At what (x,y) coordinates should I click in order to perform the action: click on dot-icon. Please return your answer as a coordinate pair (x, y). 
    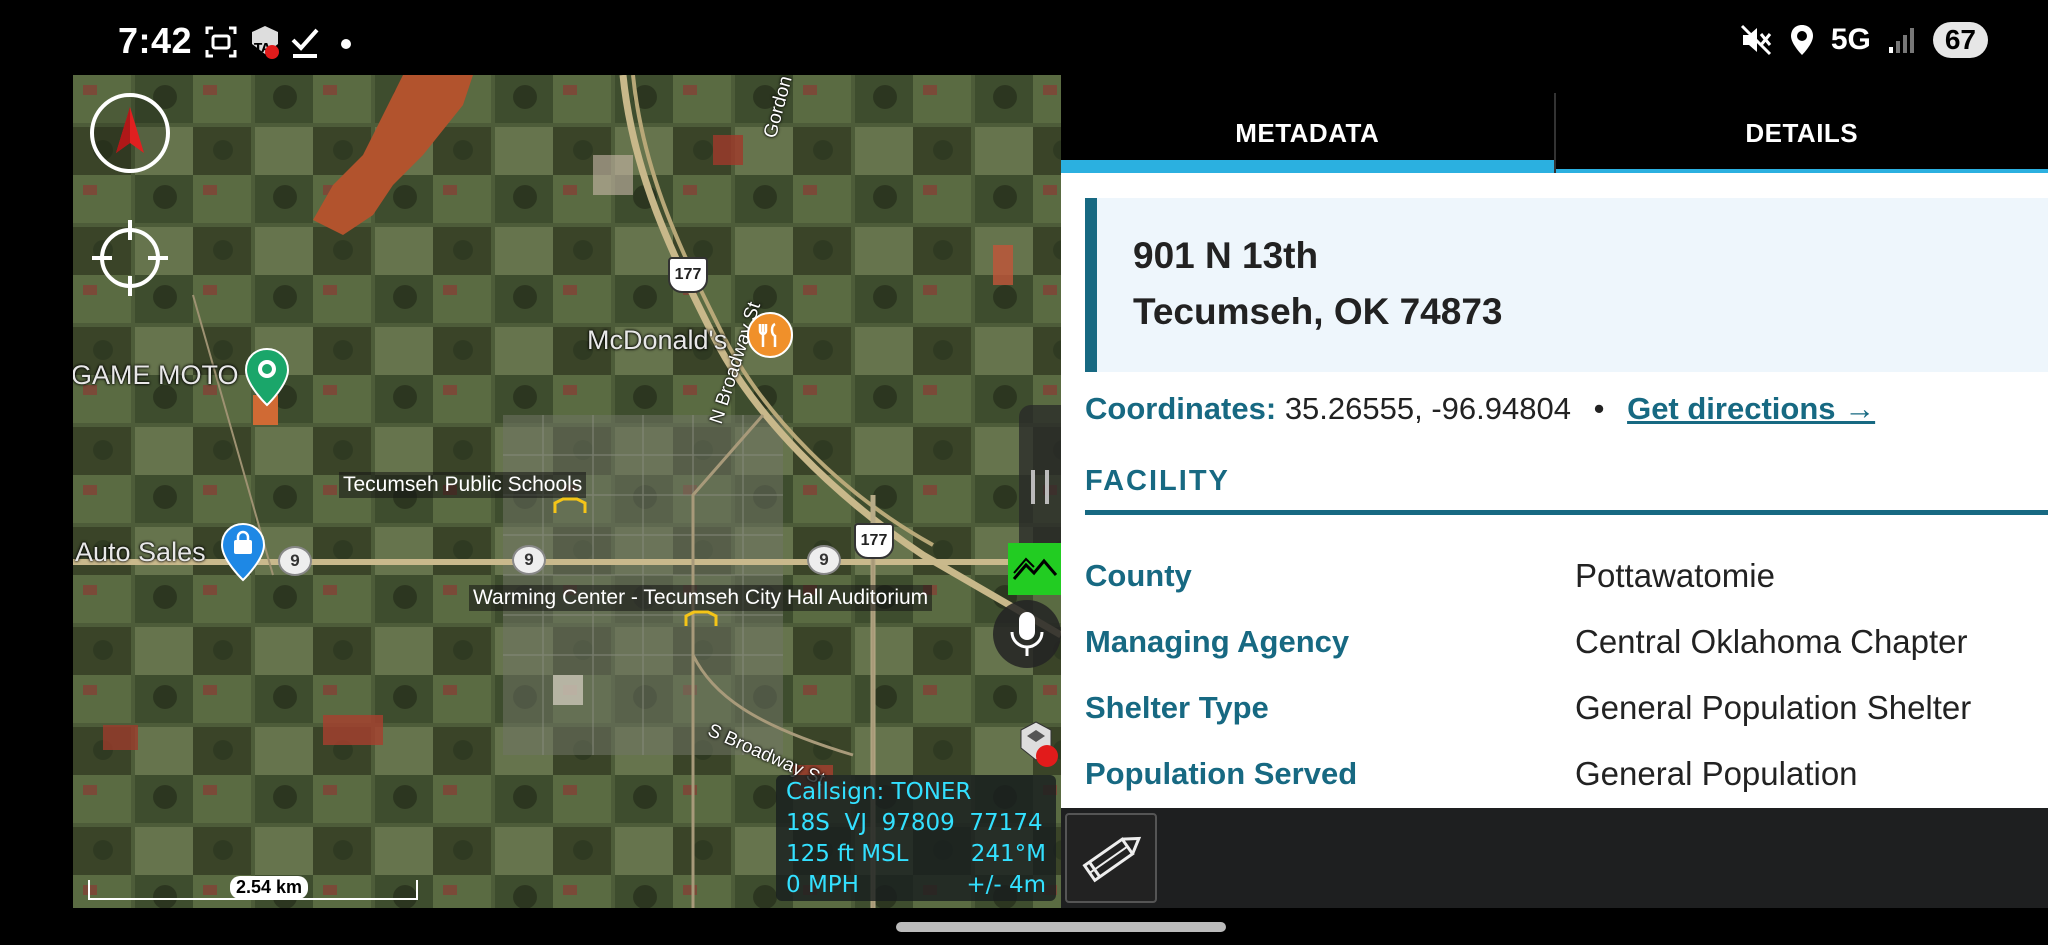
    Looking at the image, I should click on (346, 44).